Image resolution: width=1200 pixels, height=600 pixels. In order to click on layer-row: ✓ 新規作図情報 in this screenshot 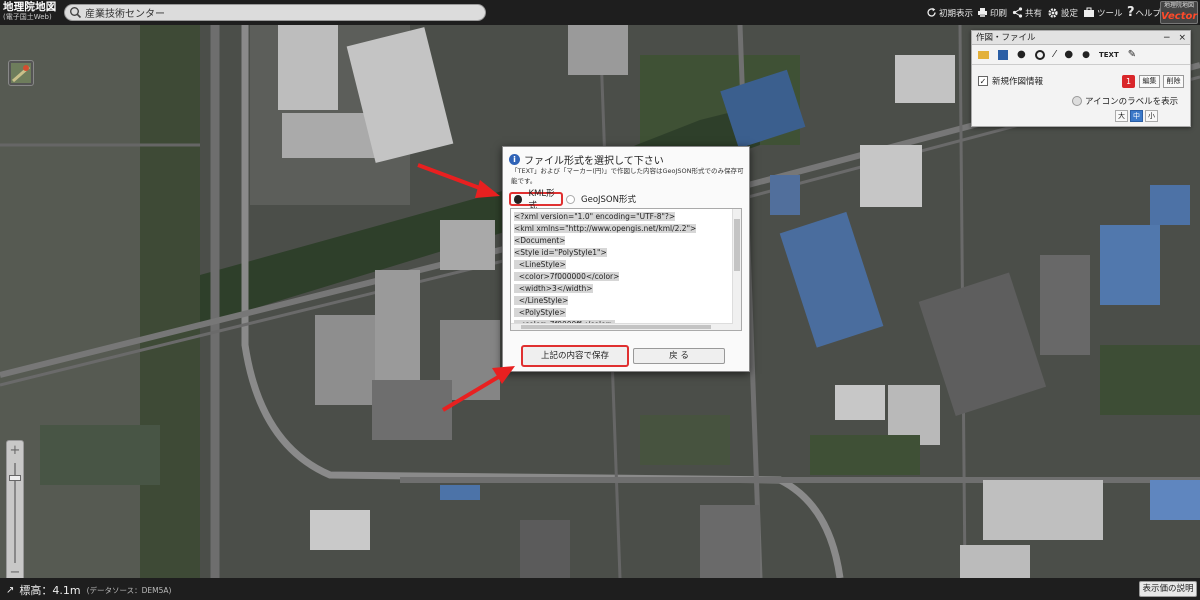, I will do `click(1010, 81)`.